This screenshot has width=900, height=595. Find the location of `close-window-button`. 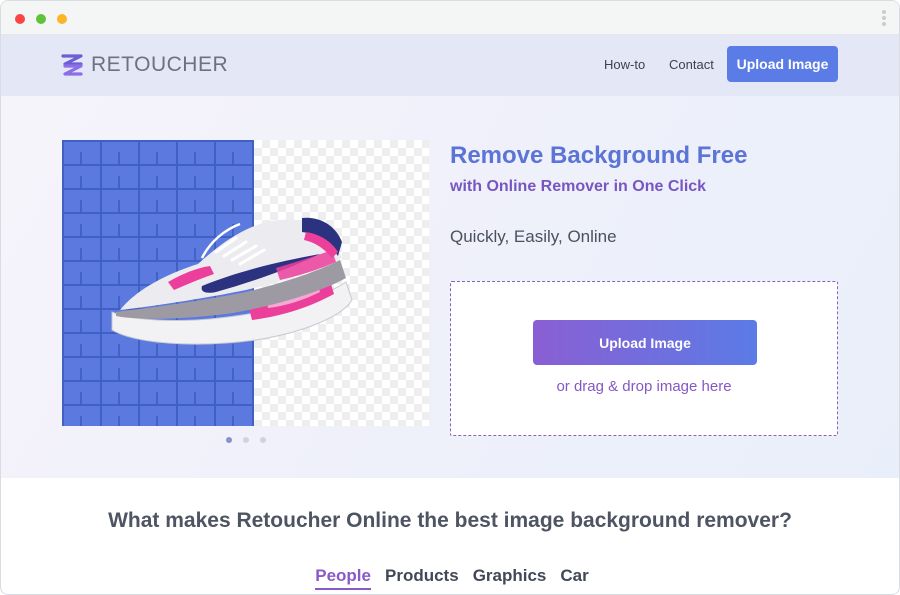

close-window-button is located at coordinates (20, 19).